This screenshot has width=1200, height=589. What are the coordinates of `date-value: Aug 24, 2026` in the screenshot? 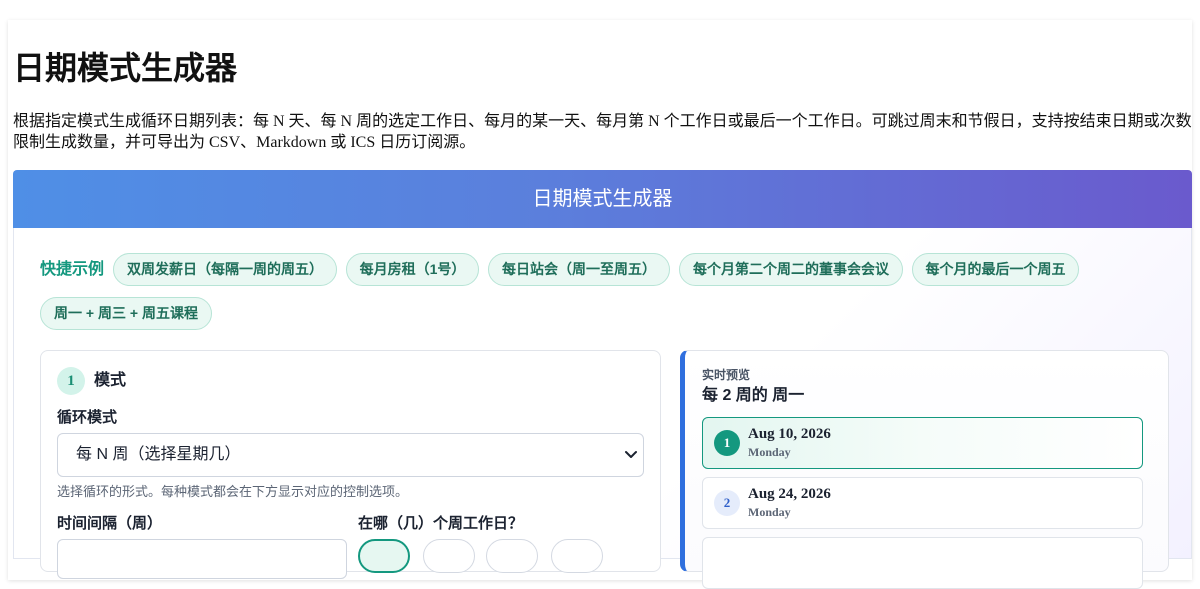 It's located at (789, 494).